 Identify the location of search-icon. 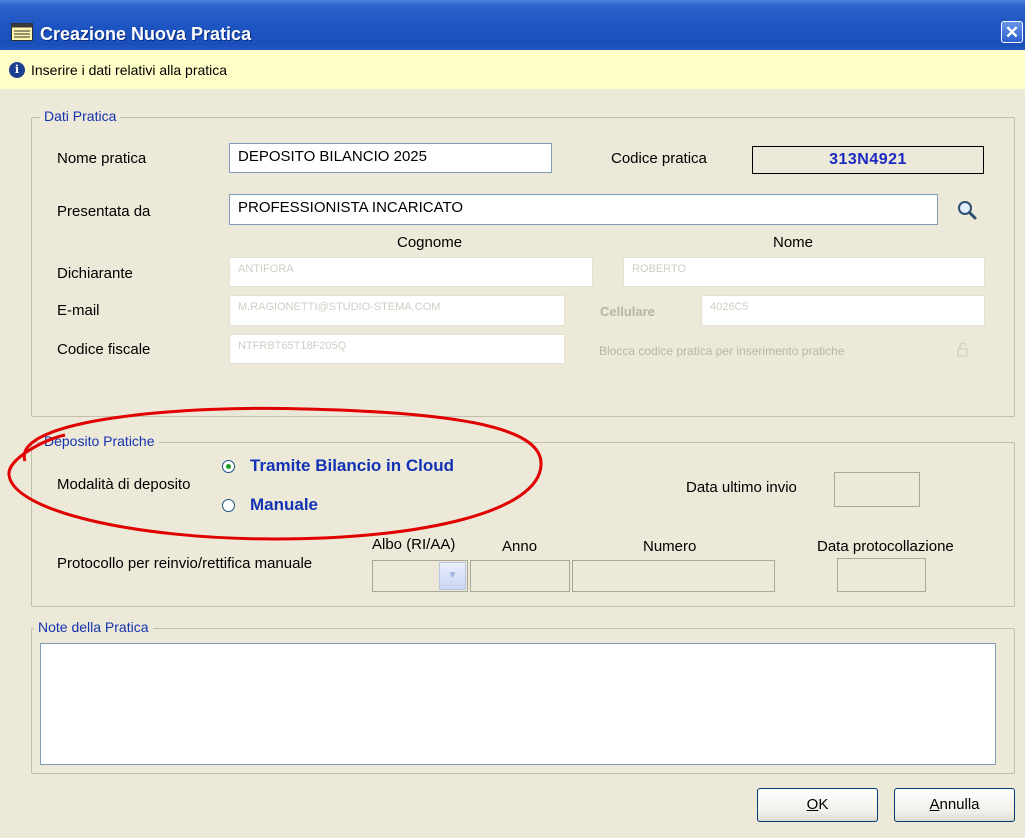
(967, 210).